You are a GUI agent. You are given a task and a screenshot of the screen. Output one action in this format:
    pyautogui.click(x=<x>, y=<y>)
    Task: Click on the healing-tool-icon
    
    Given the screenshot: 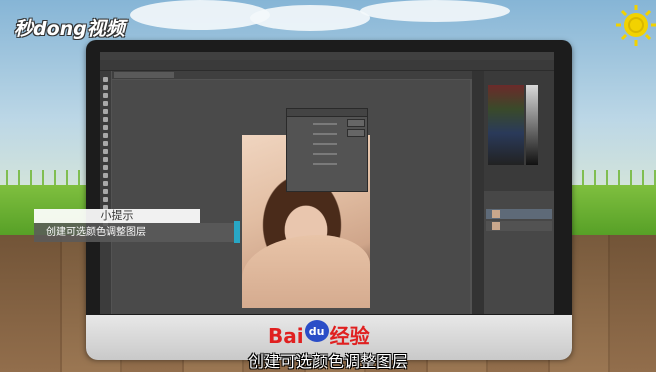 What is the action you would take?
    pyautogui.click(x=105, y=127)
    